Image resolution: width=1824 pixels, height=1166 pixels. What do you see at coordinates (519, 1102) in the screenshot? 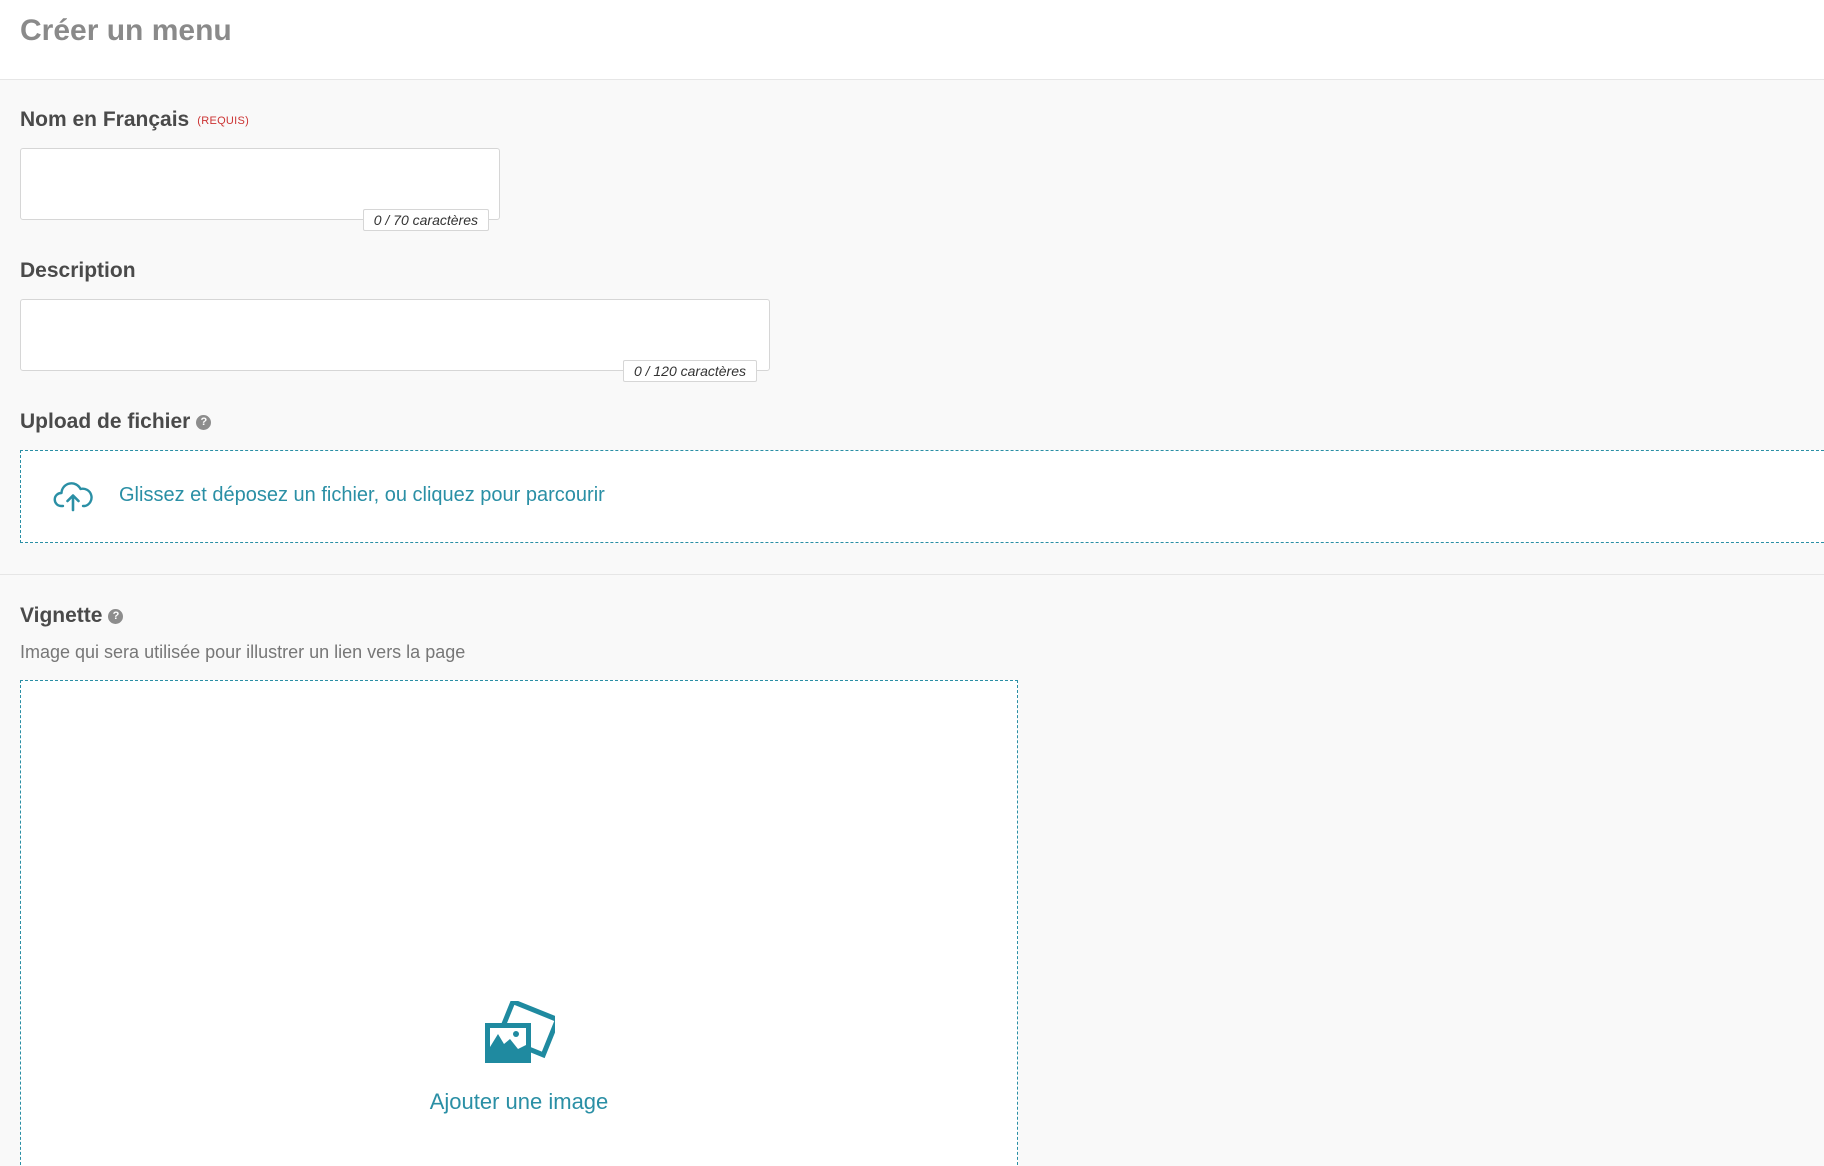
I see `add-image-button: Ajouter une image` at bounding box center [519, 1102].